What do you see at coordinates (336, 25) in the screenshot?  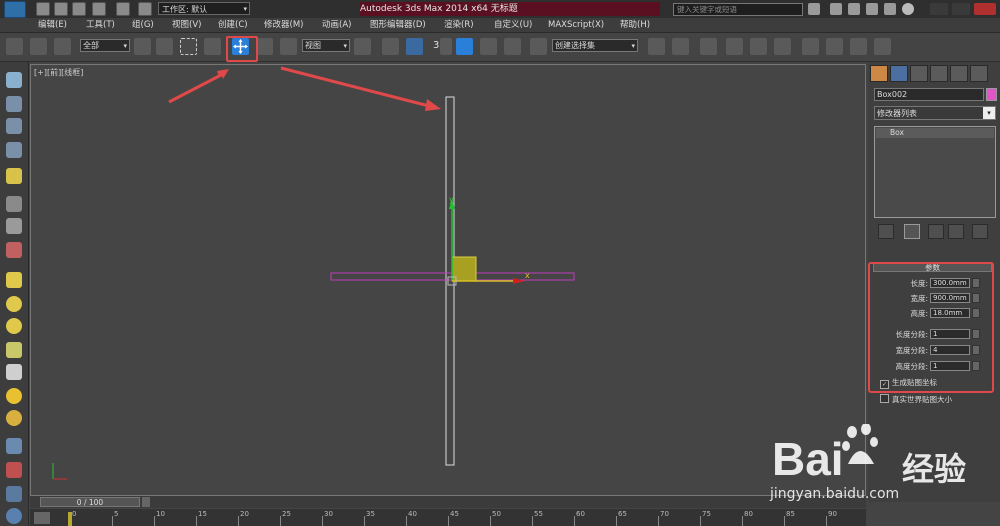 I see `menu-animation: 动画(A)` at bounding box center [336, 25].